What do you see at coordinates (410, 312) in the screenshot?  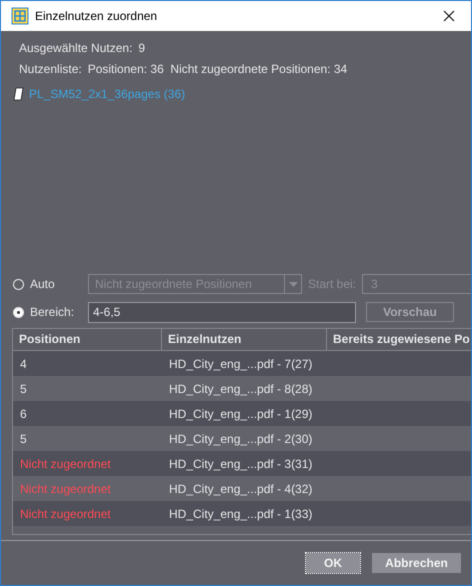 I see `preview-button: Vorschau` at bounding box center [410, 312].